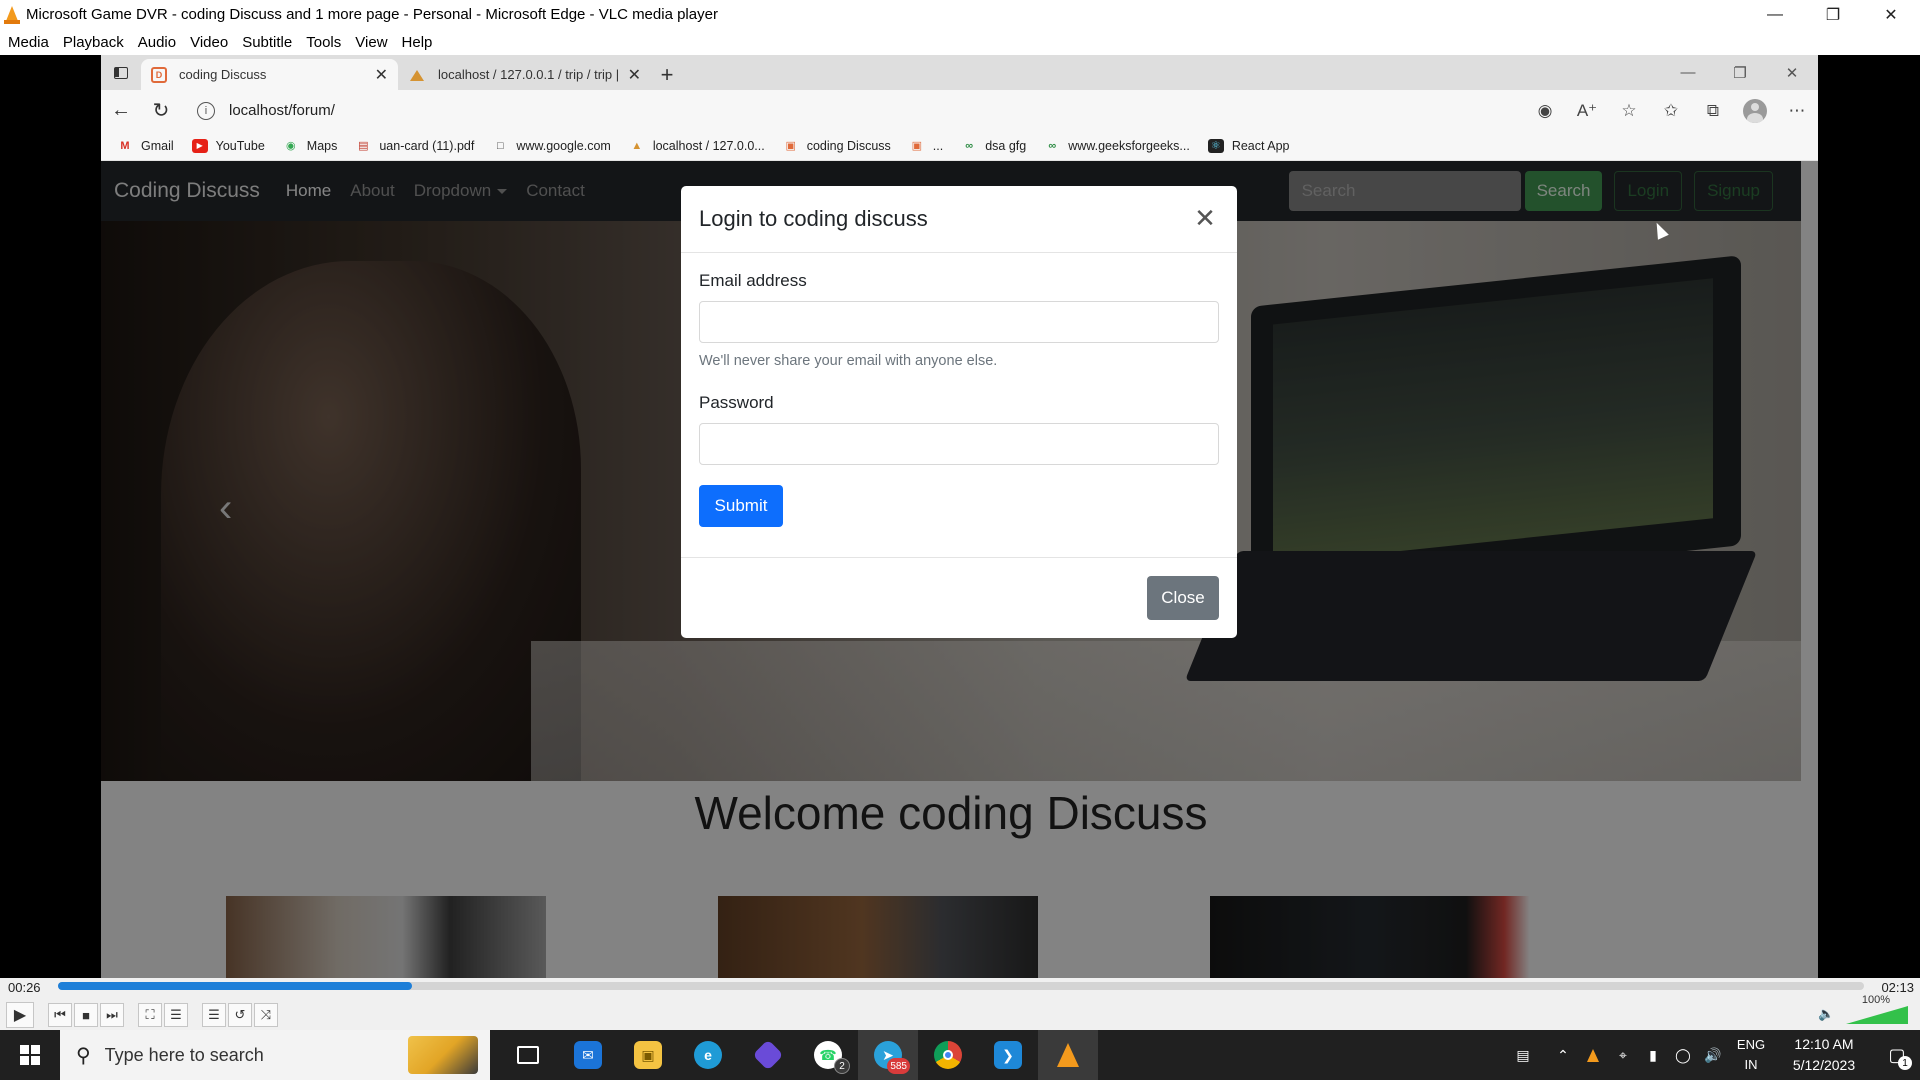  I want to click on whatsapp-icon: ☎ 2, so click(828, 1055).